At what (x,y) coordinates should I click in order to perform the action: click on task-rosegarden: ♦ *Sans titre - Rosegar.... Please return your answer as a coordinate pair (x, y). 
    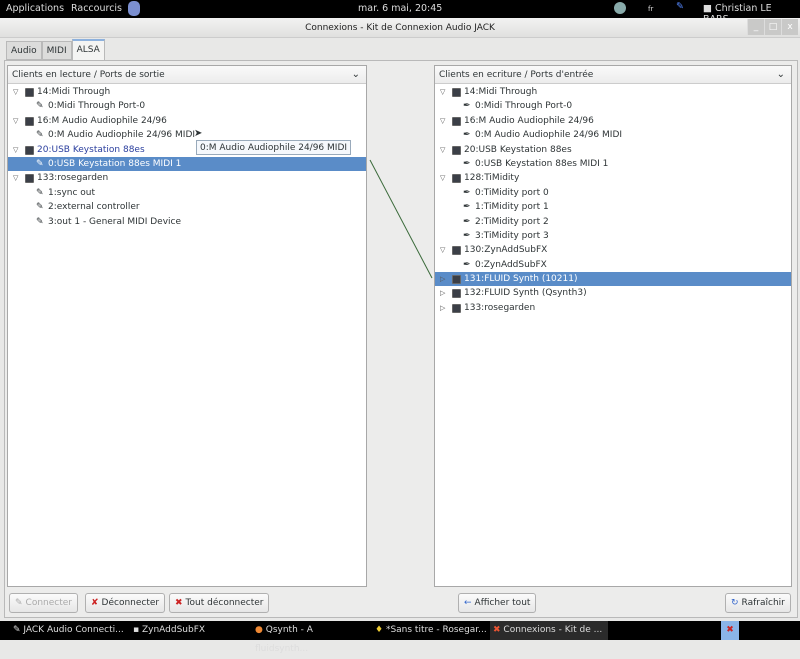
    Looking at the image, I should click on (429, 630).